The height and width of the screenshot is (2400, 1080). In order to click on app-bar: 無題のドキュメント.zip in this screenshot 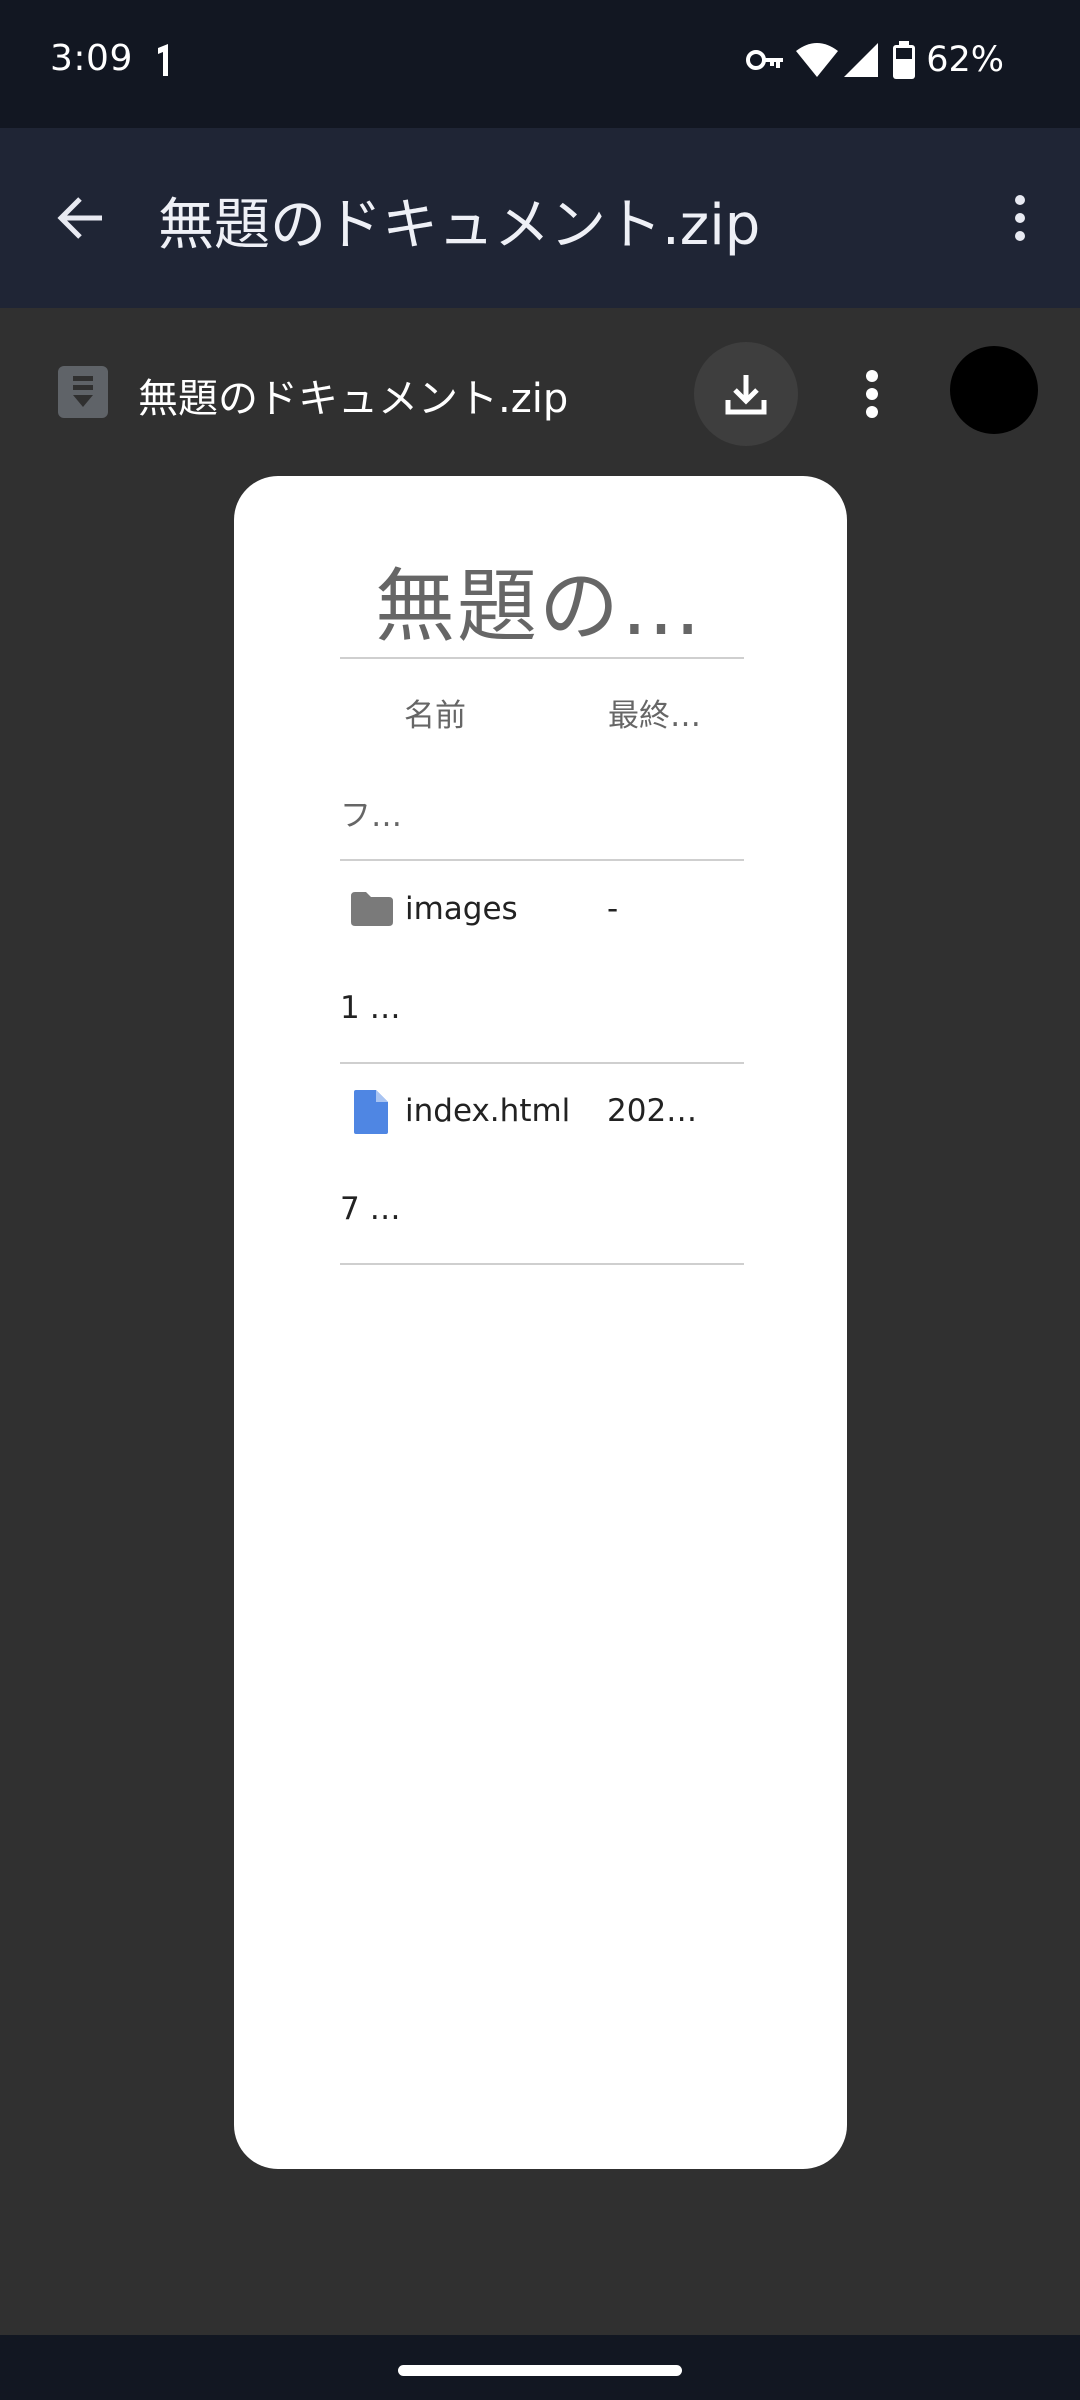, I will do `click(540, 218)`.